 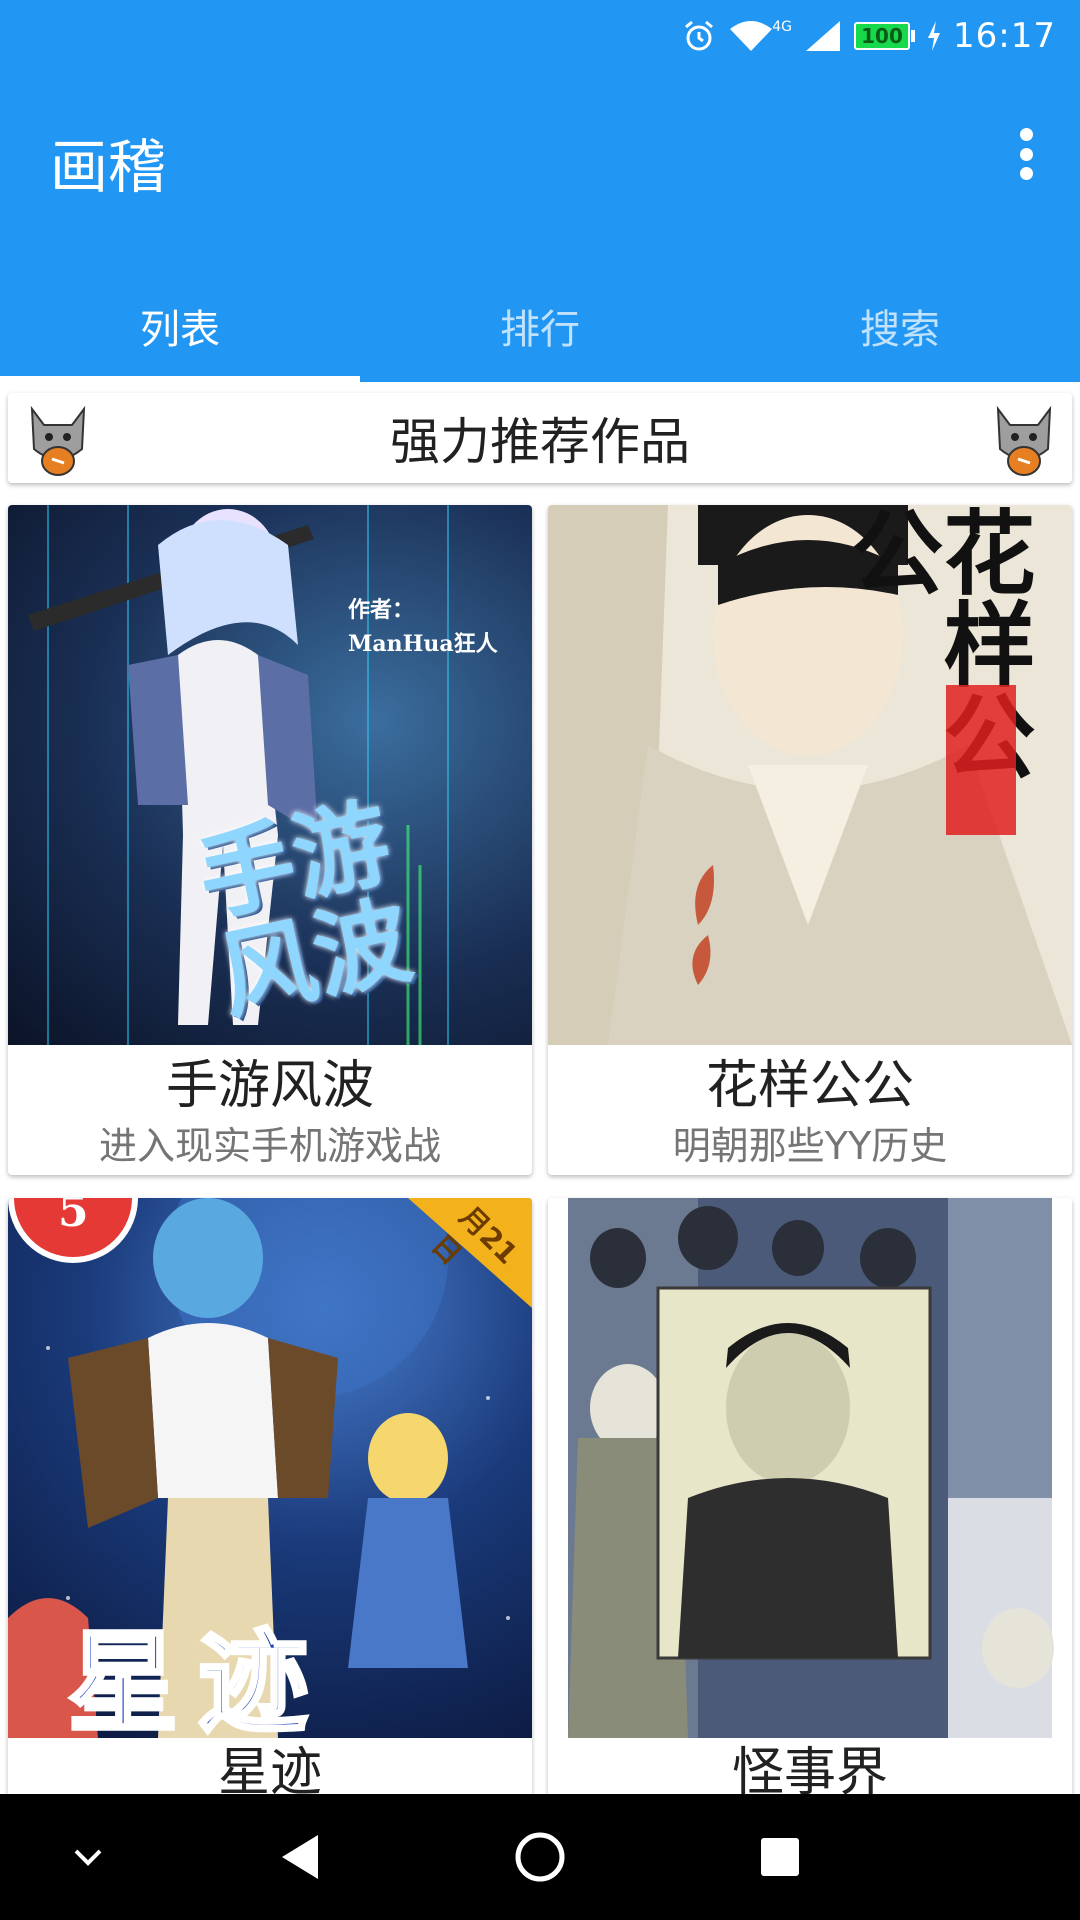 I want to click on wifi-icon, so click(x=751, y=36).